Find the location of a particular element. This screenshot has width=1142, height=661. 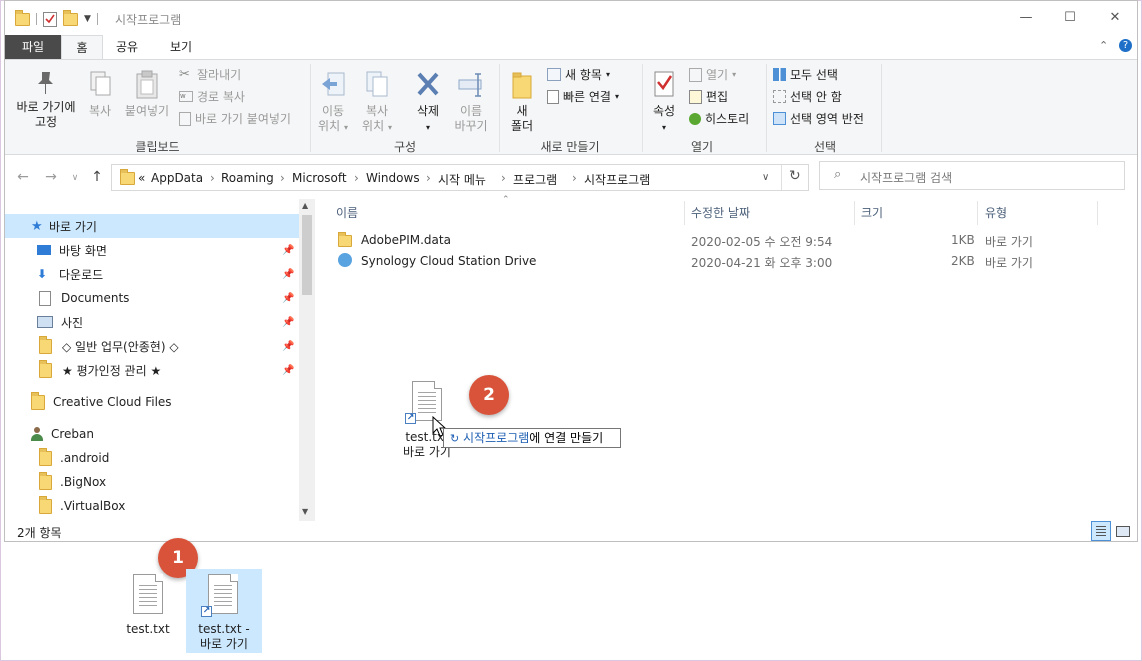

nav-quick-access: ★ 바로 가기 is located at coordinates (152, 226).